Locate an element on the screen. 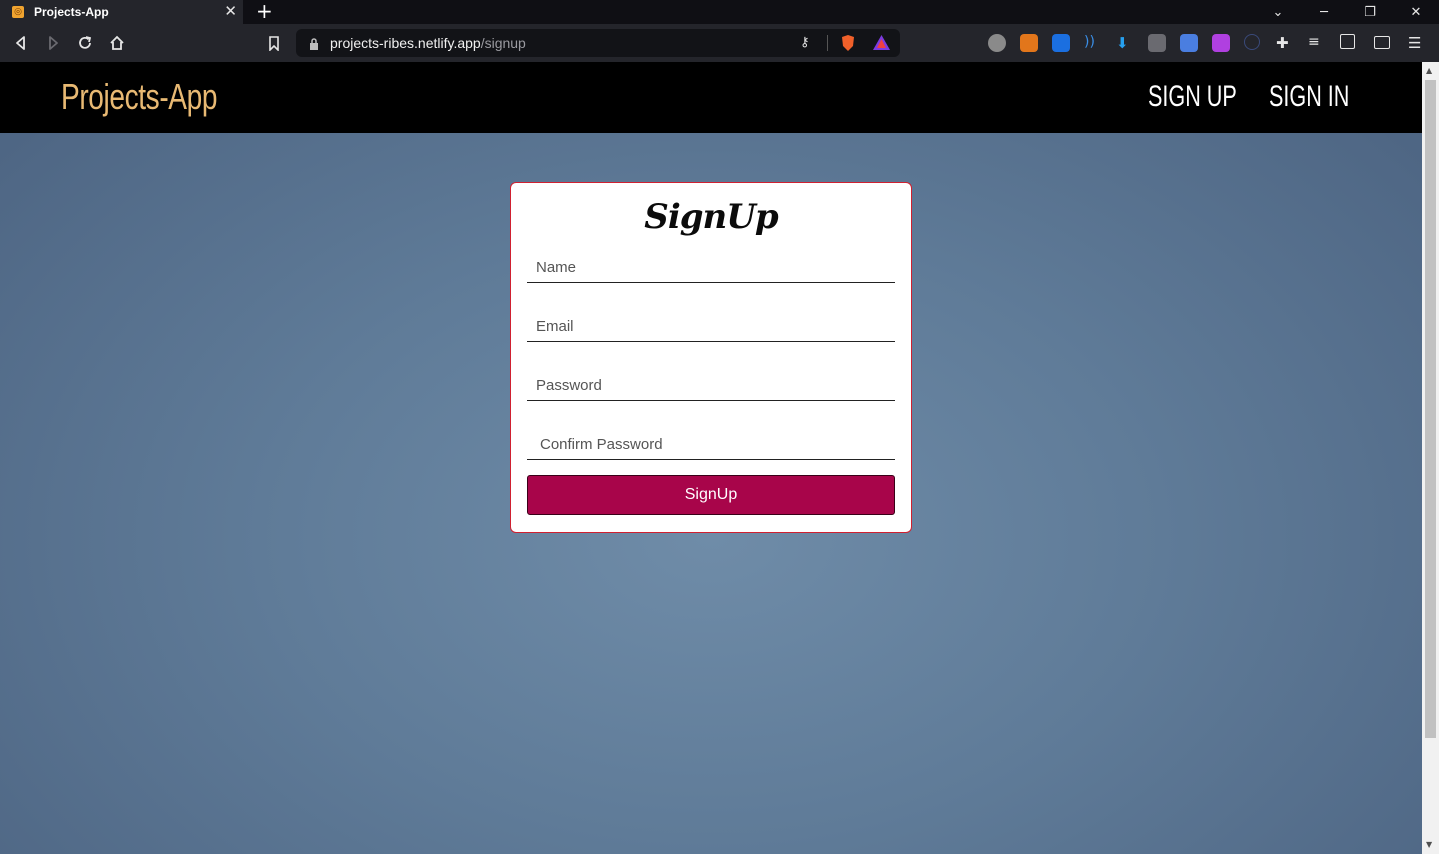  wallet-icon is located at coordinates (1382, 42).